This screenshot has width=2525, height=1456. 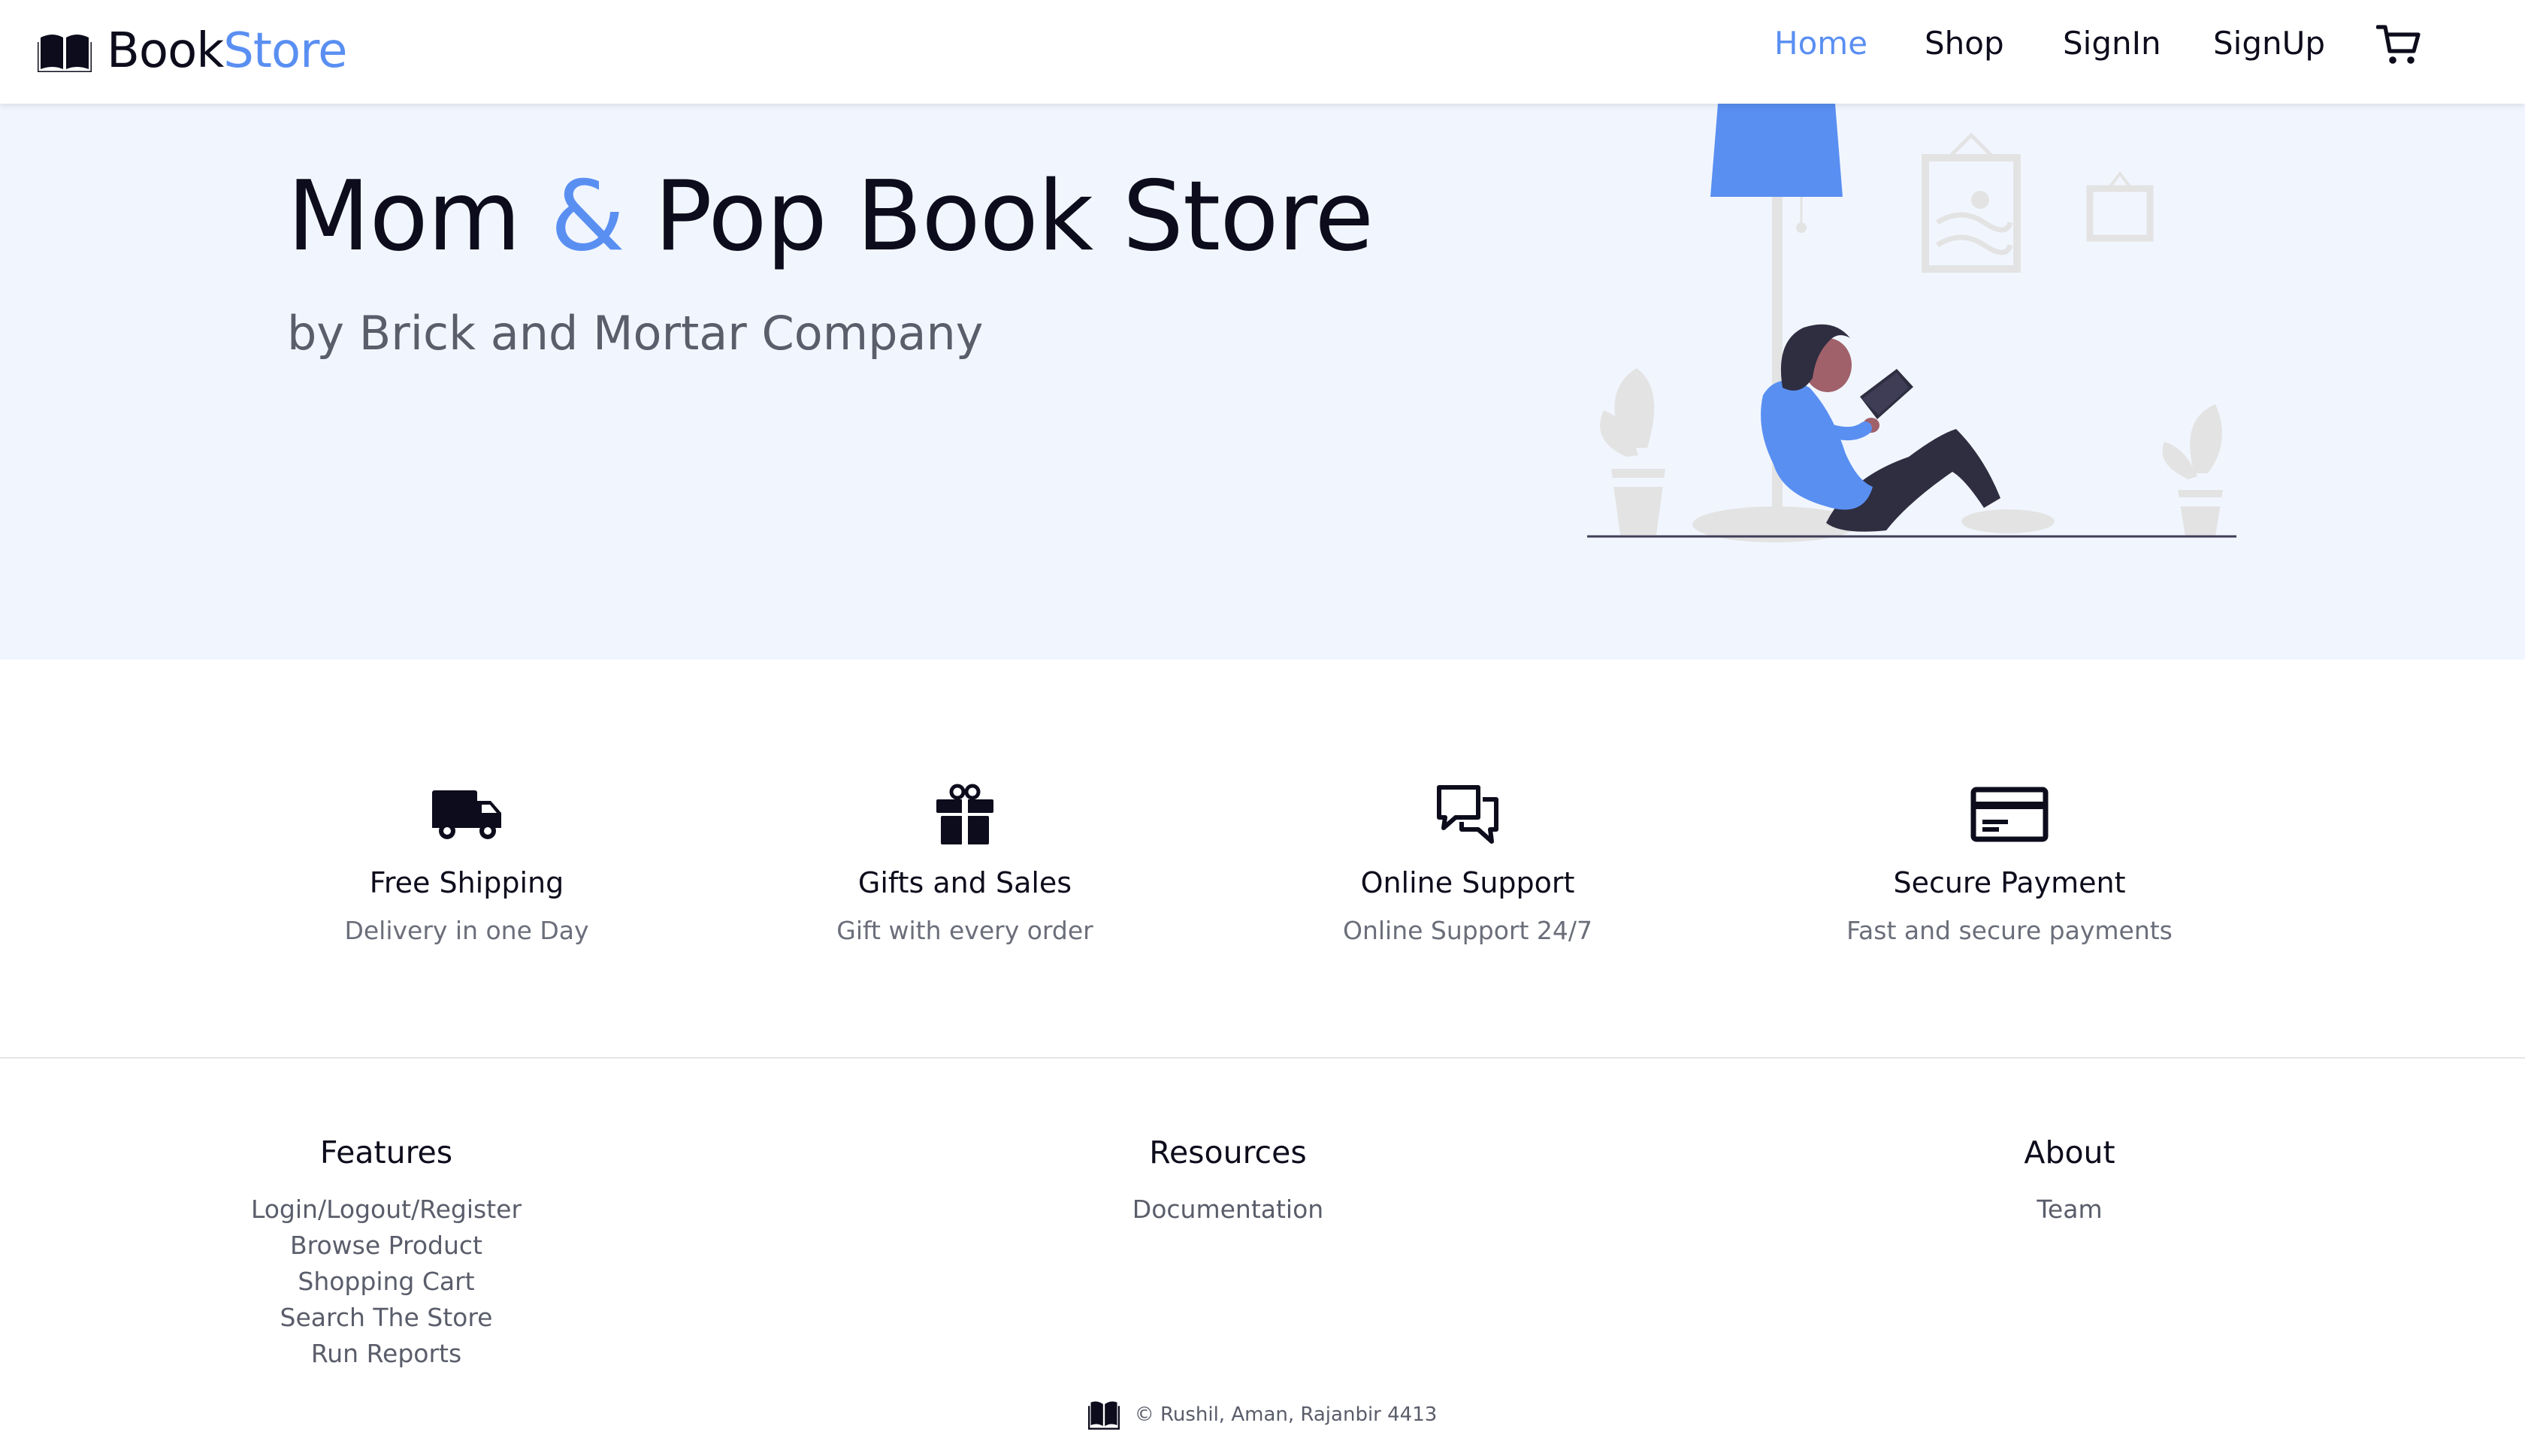 I want to click on section-divider, so click(x=1262, y=1058).